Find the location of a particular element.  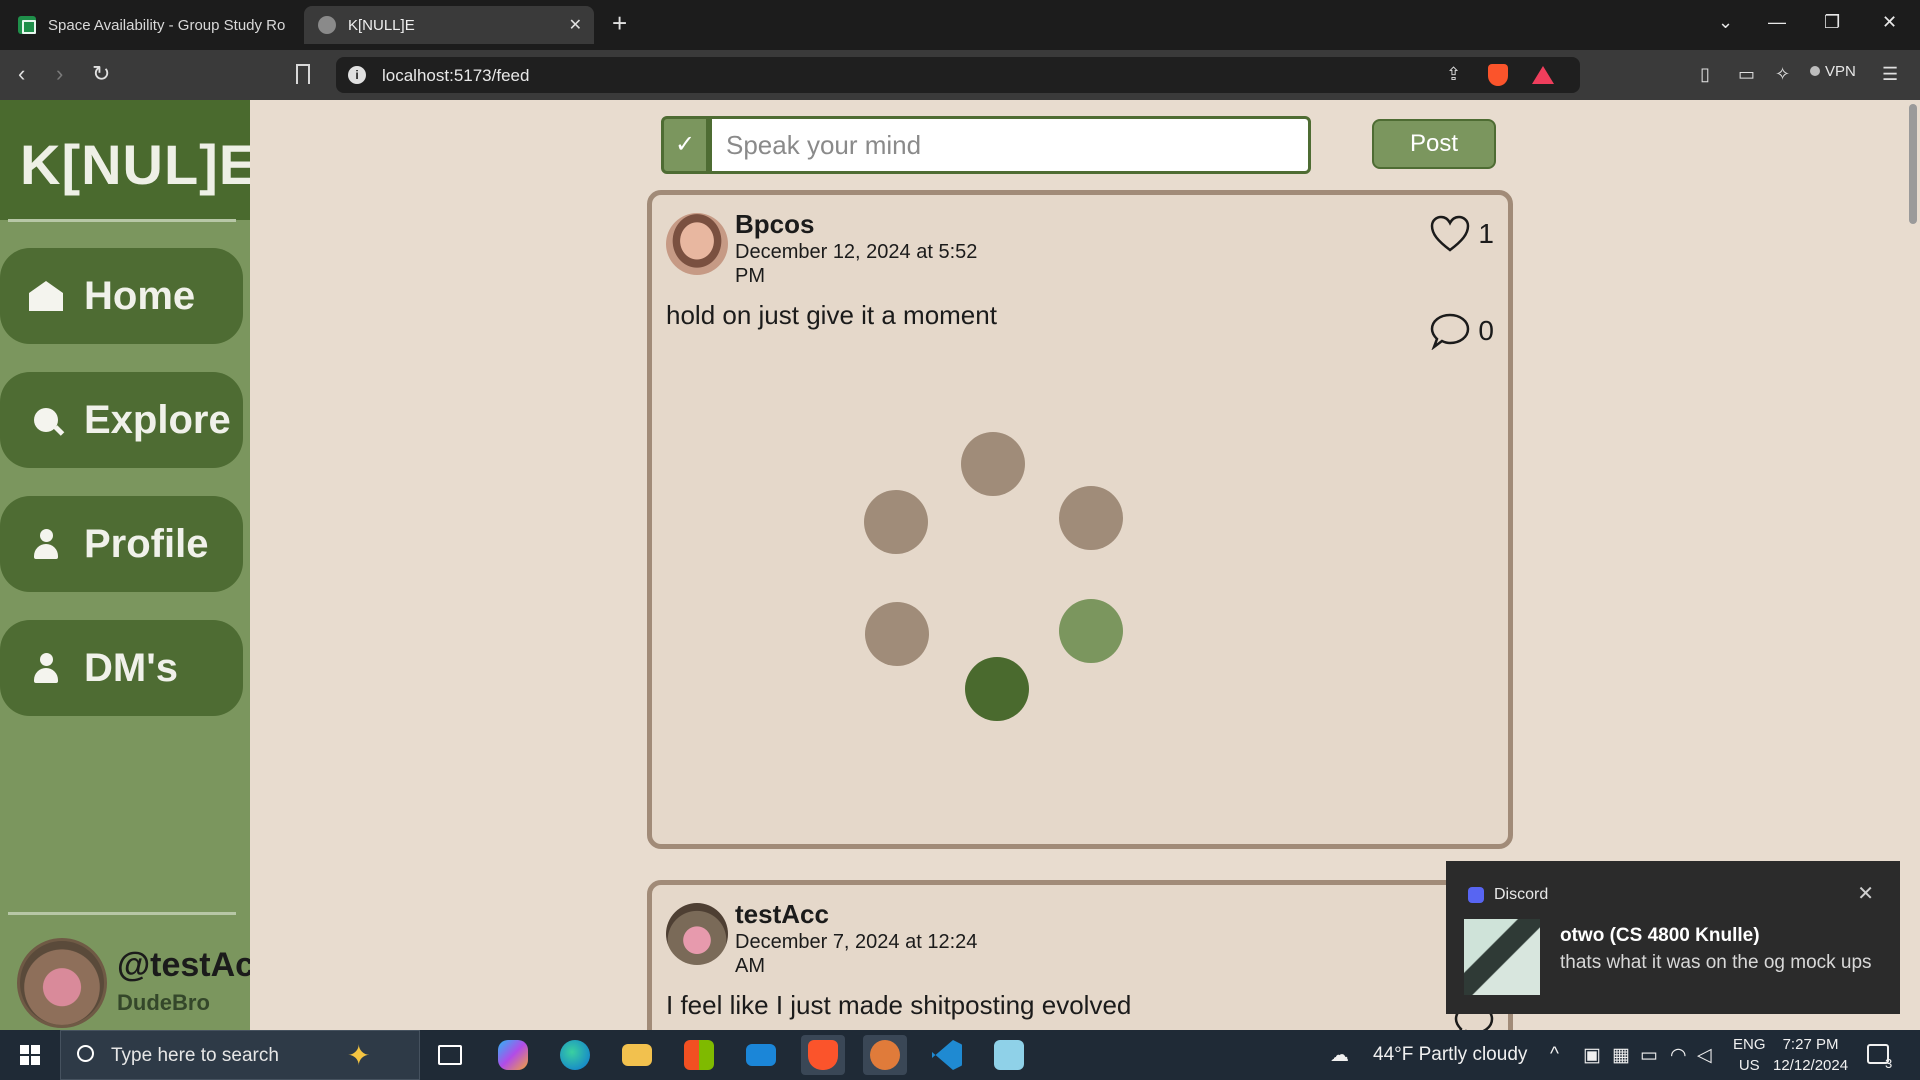

page-scrollbar is located at coordinates (1913, 565).